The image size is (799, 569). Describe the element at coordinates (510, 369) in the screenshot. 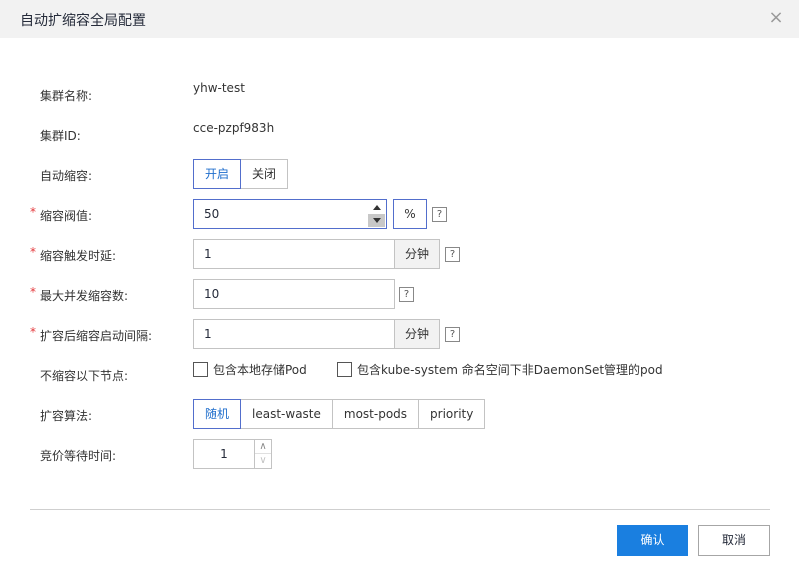

I see `checkbox-label: 包含kube-system 命名空间下非DaemonSet管理的pod` at that location.